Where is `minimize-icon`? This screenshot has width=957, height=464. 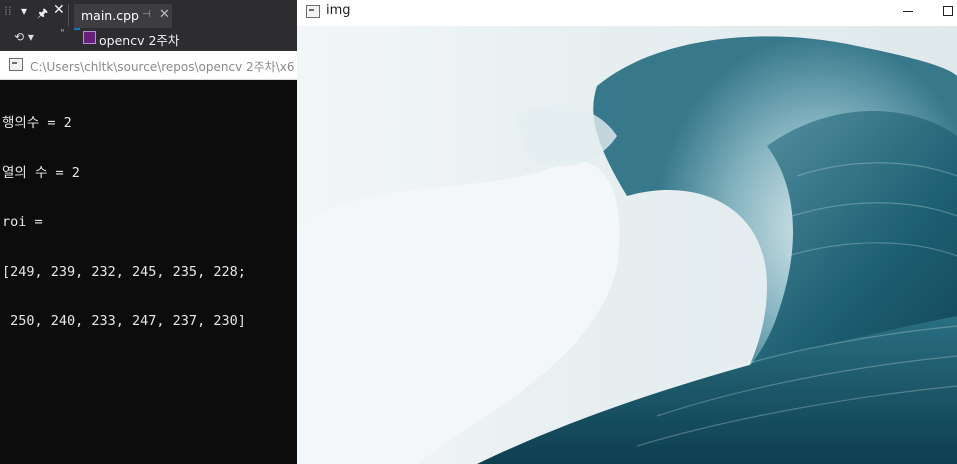 minimize-icon is located at coordinates (908, 11).